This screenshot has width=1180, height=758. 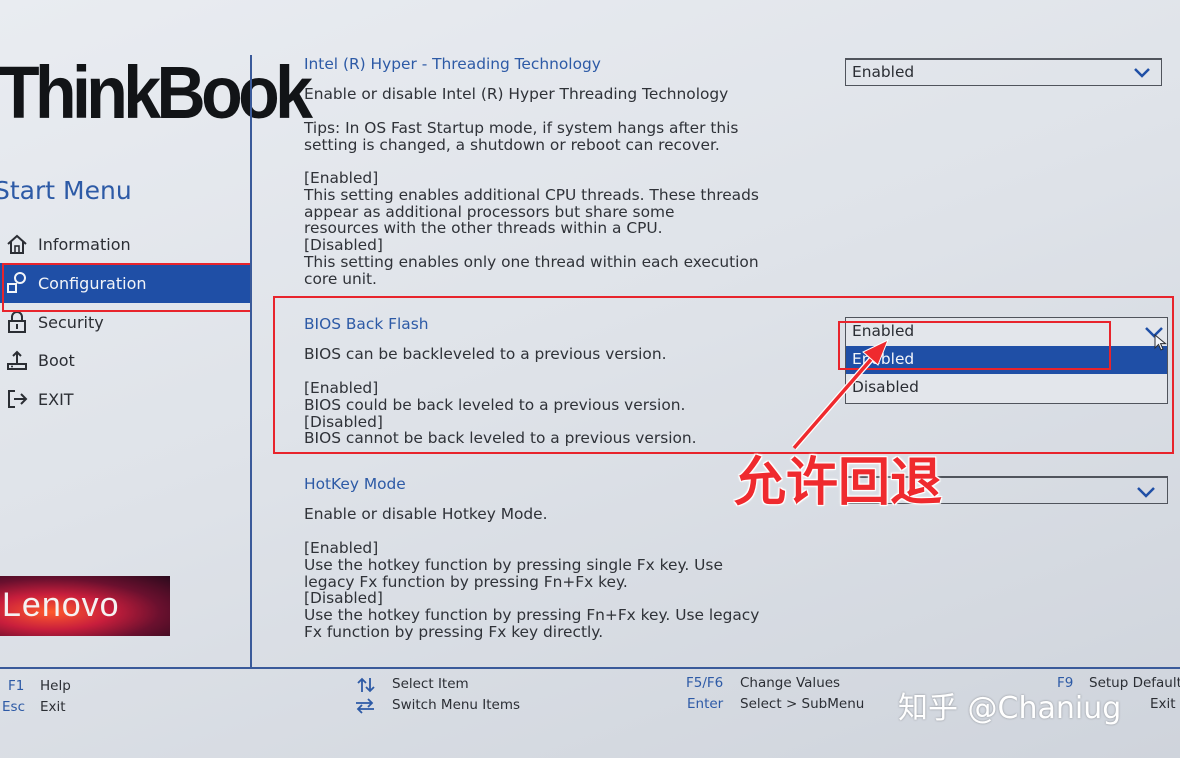 What do you see at coordinates (365, 708) in the screenshot?
I see `left-right-arrows-icon` at bounding box center [365, 708].